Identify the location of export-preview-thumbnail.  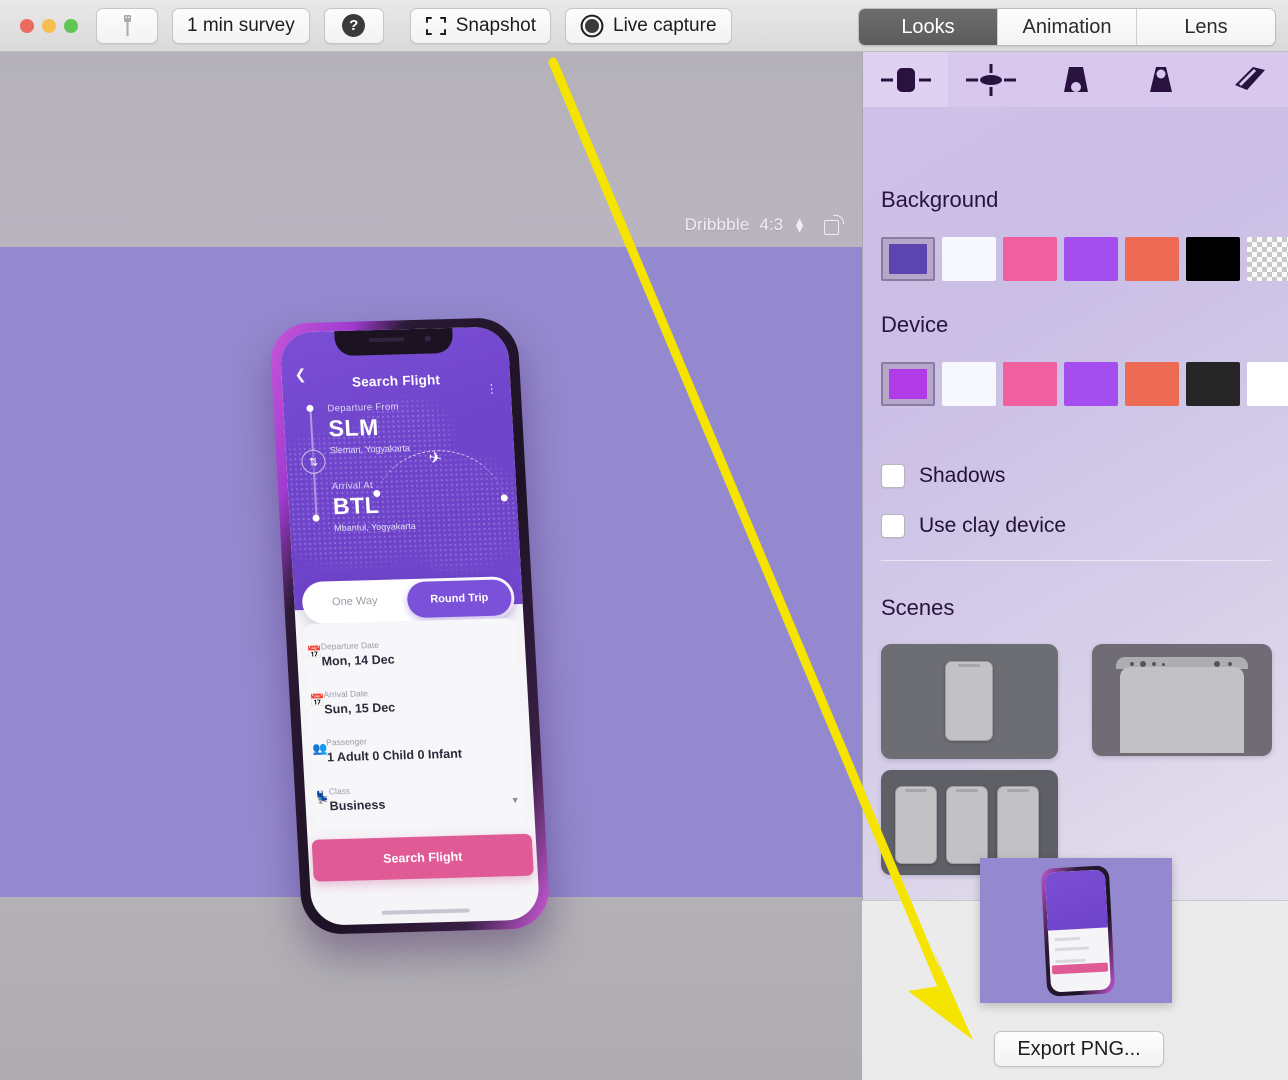
(1076, 930).